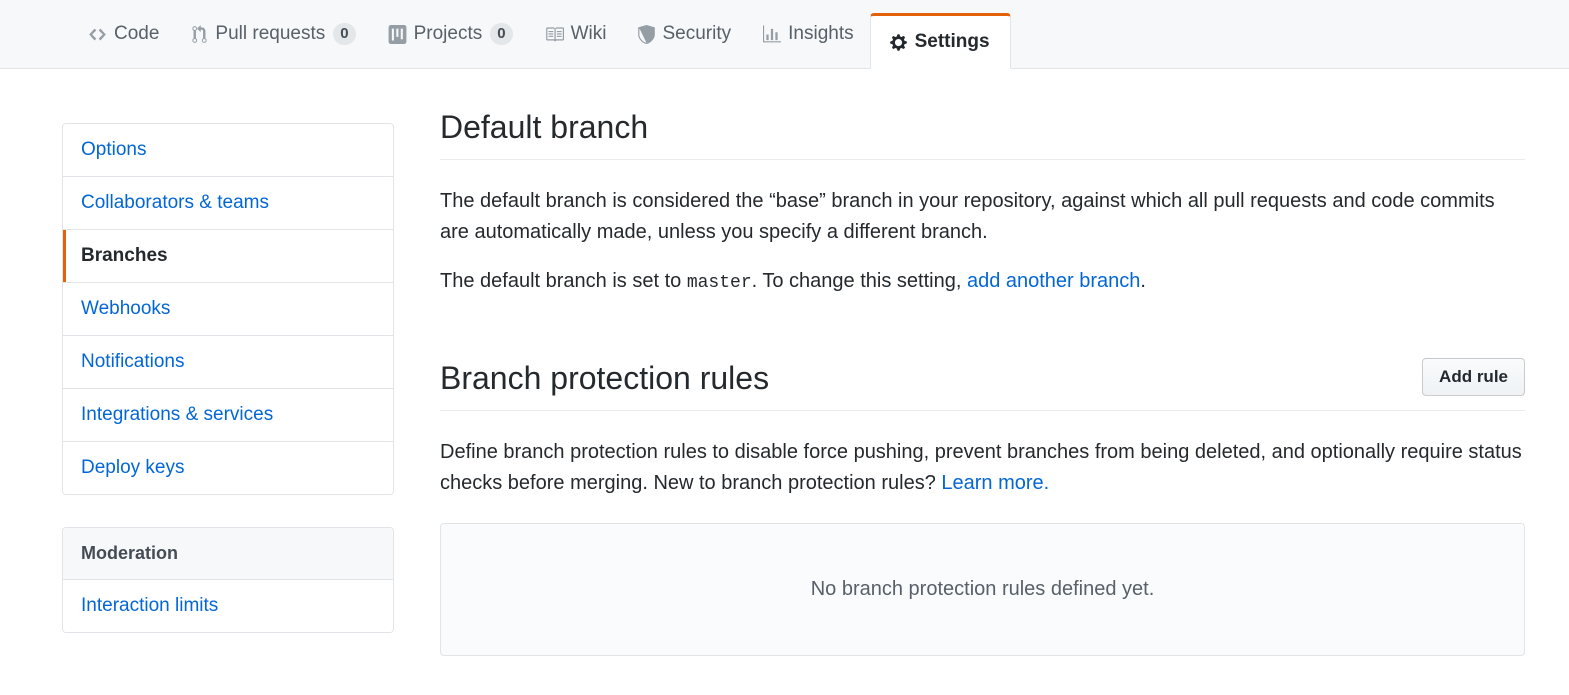 Image resolution: width=1569 pixels, height=695 pixels. What do you see at coordinates (952, 41) in the screenshot?
I see `tab-settings-label: Settings` at bounding box center [952, 41].